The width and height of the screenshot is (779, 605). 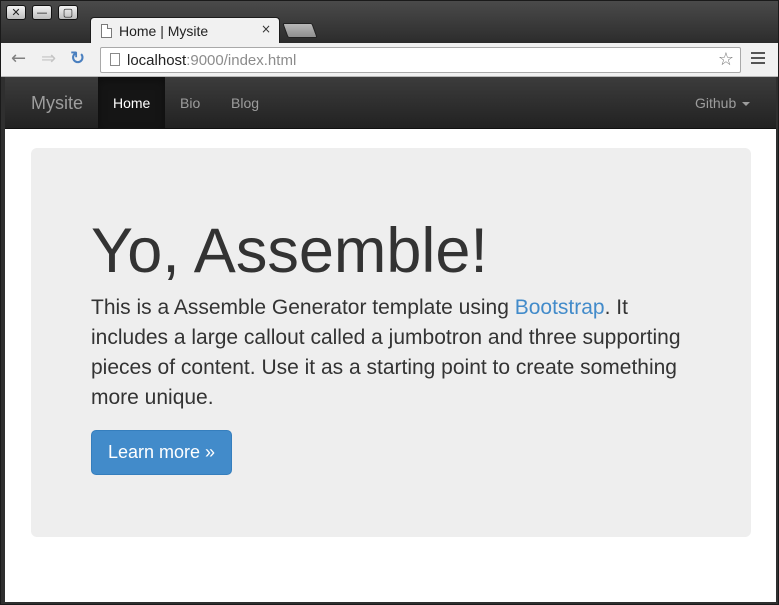 I want to click on back-arrow-icon: ←, so click(x=18, y=59).